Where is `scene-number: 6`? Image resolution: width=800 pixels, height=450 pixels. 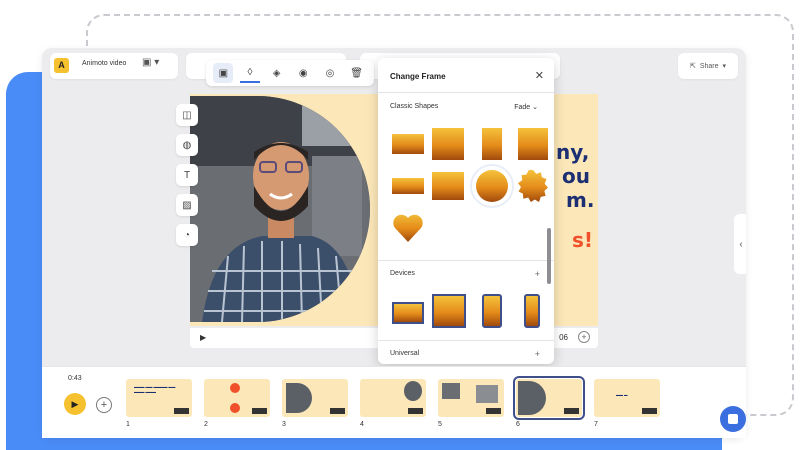 scene-number: 6 is located at coordinates (518, 424).